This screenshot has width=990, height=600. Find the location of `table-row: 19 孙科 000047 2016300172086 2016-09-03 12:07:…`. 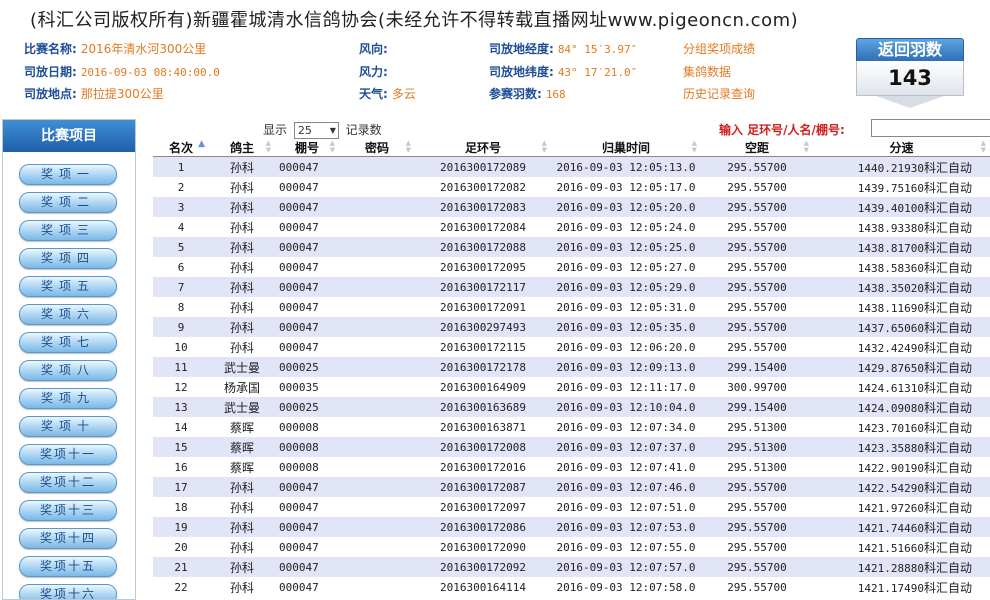

table-row: 19 孙科 000047 2016300172086 2016-09-03 12:07:… is located at coordinates (571, 527).